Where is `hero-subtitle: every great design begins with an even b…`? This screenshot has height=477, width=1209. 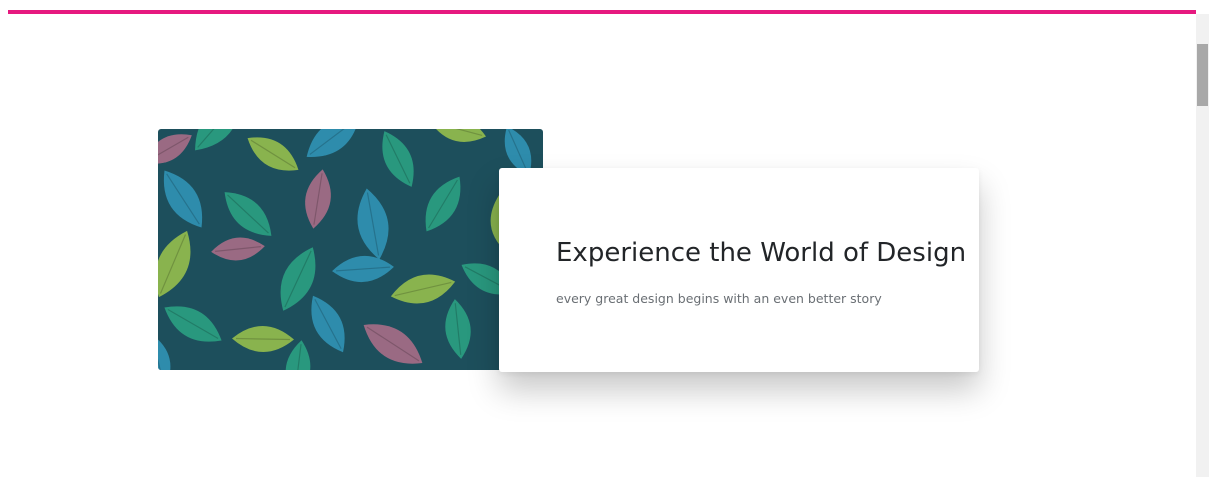
hero-subtitle: every great design begins with an even b… is located at coordinates (719, 298).